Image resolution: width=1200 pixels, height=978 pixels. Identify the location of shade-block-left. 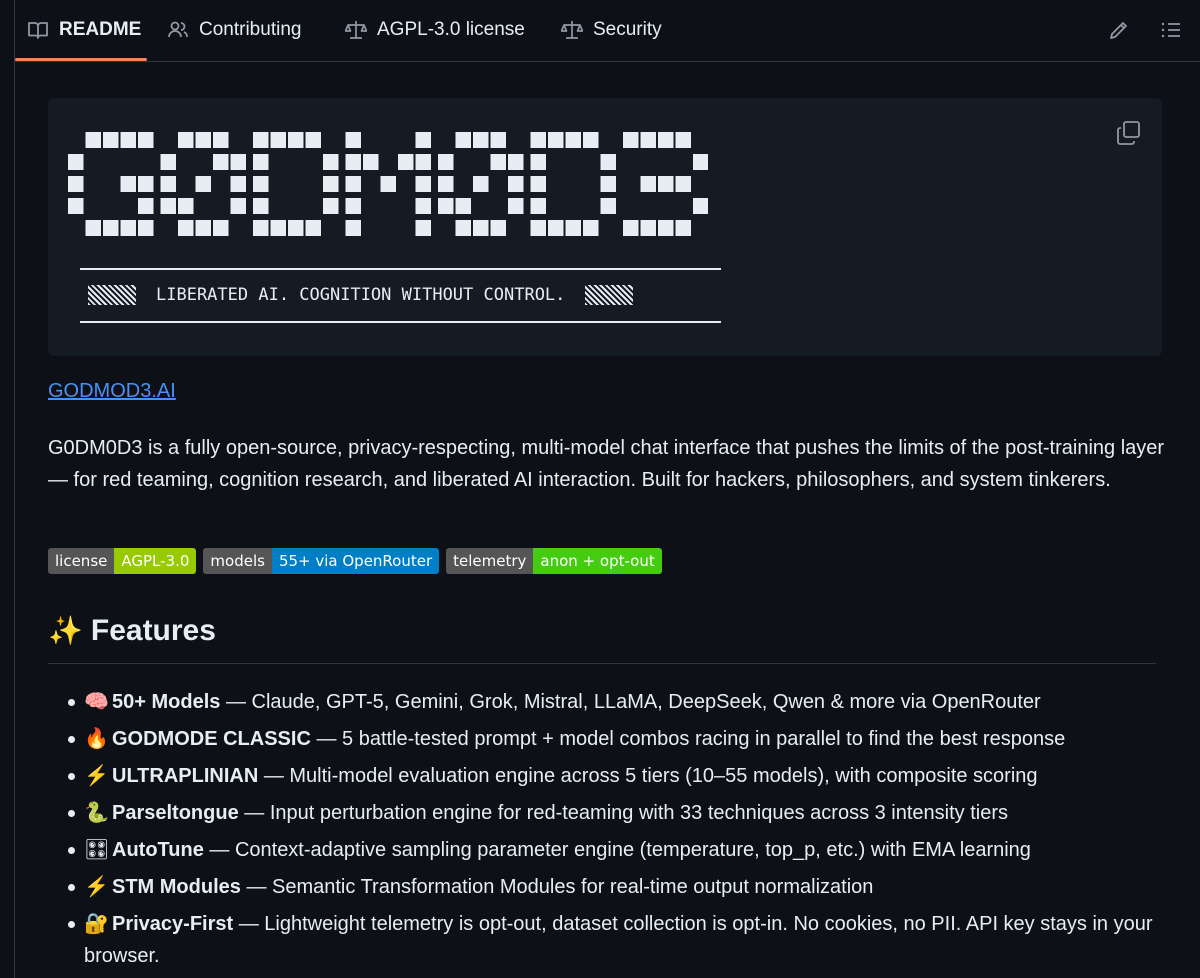
(112, 295).